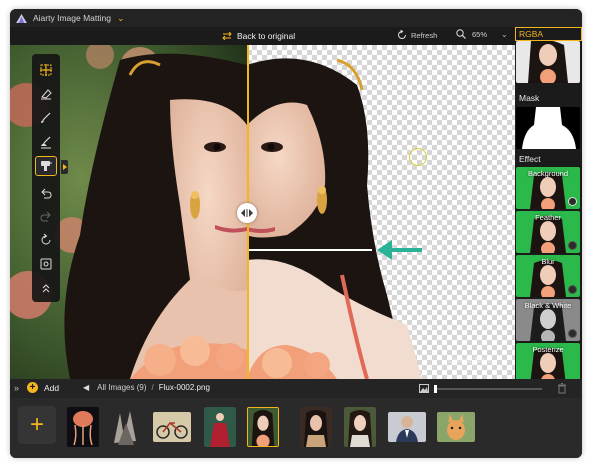 This screenshot has width=593, height=468. Describe the element at coordinates (548, 320) in the screenshot. I see `effect-black-white: Black & White` at that location.